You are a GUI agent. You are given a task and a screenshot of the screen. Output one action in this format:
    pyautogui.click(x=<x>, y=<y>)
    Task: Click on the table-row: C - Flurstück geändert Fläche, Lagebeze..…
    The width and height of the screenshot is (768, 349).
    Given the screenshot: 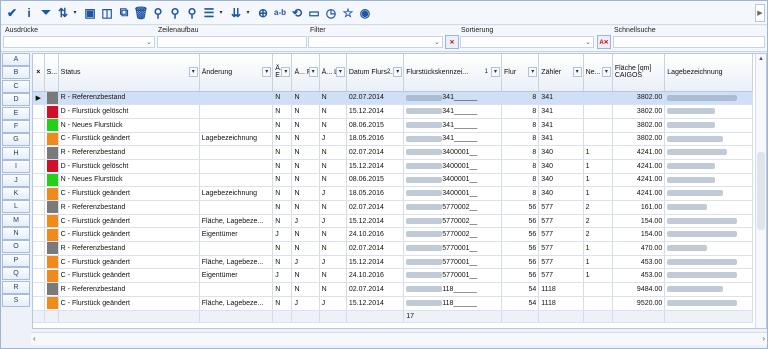 What is the action you would take?
    pyautogui.click(x=393, y=262)
    